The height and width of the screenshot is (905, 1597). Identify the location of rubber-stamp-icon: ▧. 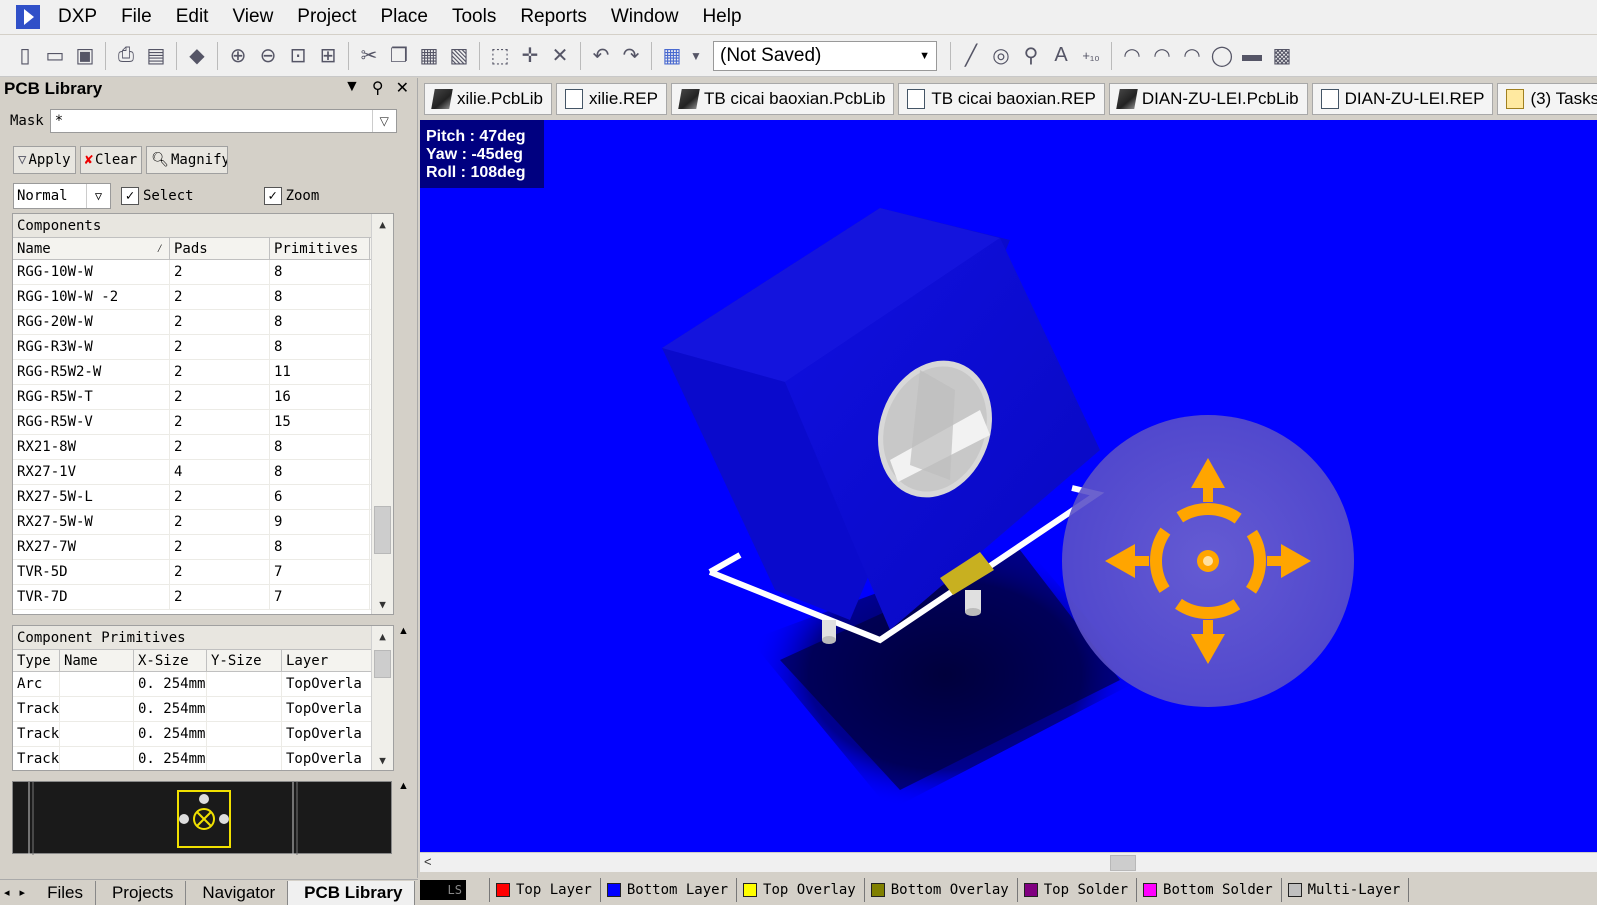
(459, 56).